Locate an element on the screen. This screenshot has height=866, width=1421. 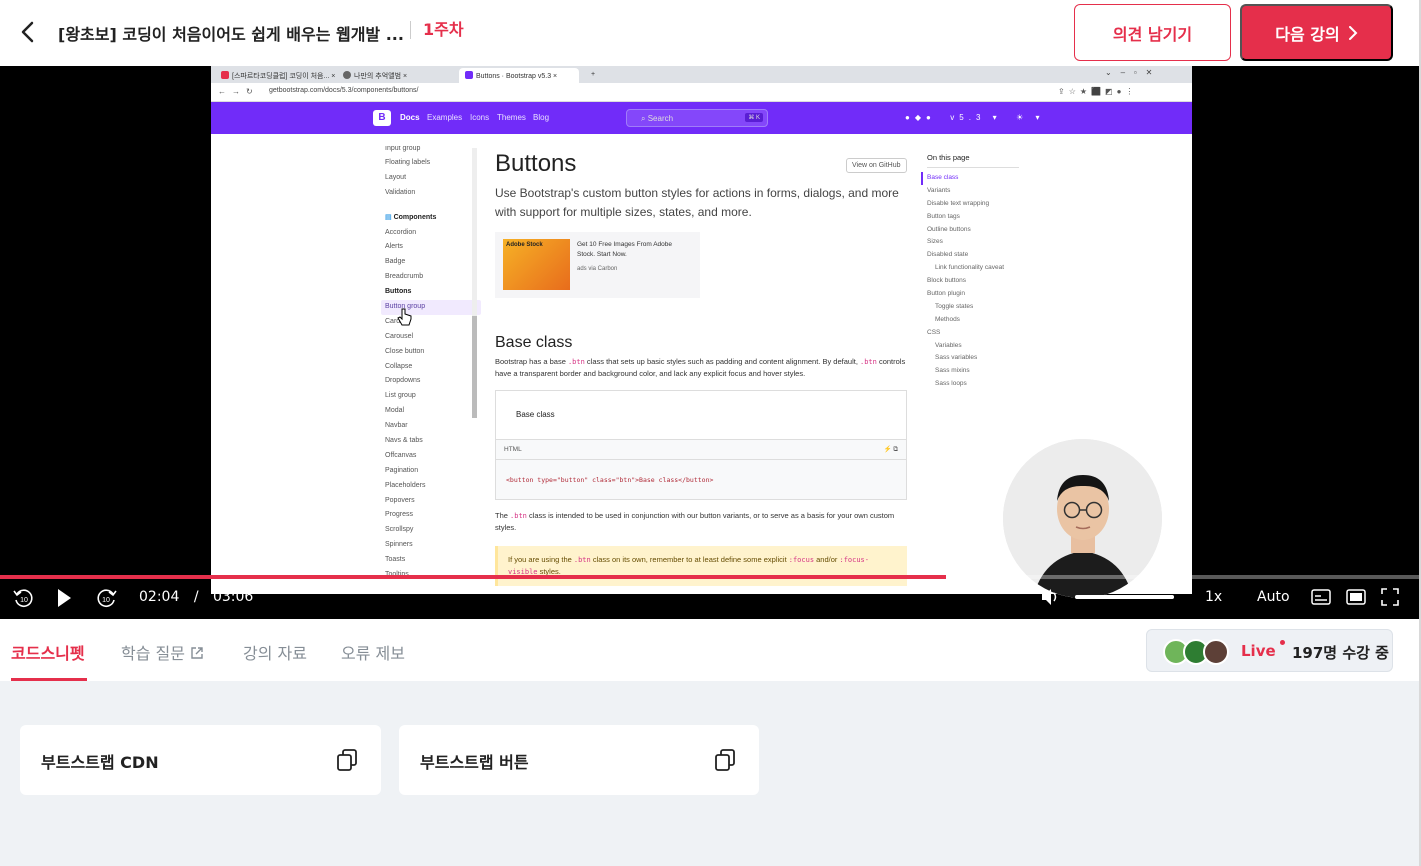
toc-item: Link functionality caveat is located at coordinates (970, 268).